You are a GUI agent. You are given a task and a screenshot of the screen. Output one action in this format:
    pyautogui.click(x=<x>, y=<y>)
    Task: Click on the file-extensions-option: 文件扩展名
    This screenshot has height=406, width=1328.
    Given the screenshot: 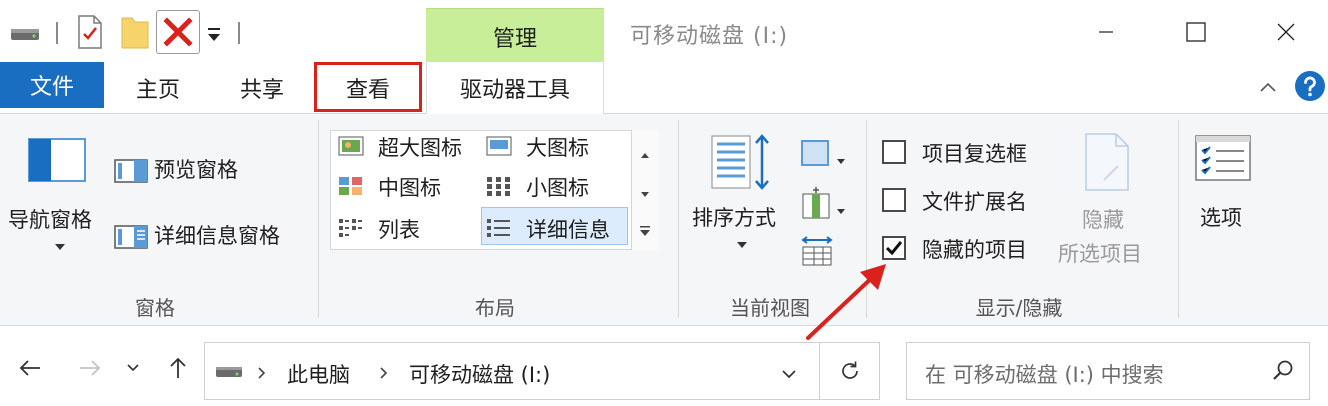 What is the action you would take?
    pyautogui.click(x=972, y=201)
    